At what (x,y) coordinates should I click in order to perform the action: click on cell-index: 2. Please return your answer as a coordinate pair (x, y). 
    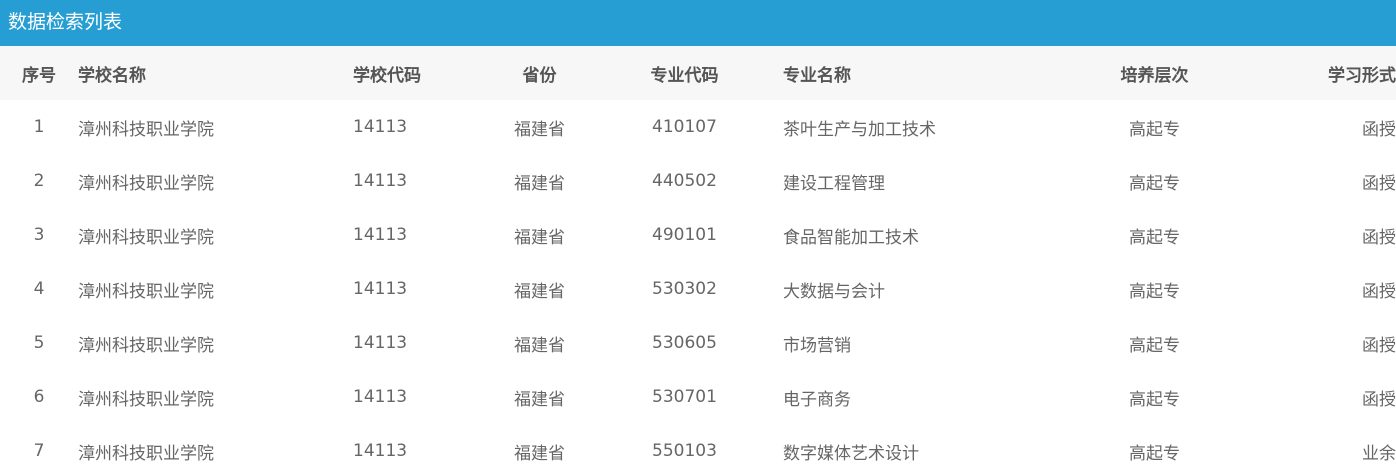
    Looking at the image, I should click on (39, 181).